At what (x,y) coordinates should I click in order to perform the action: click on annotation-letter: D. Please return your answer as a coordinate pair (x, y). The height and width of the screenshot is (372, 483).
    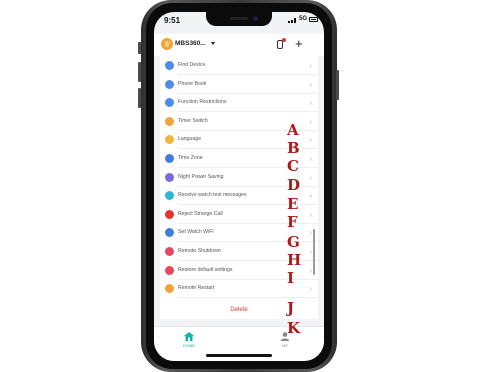
    Looking at the image, I should click on (294, 185).